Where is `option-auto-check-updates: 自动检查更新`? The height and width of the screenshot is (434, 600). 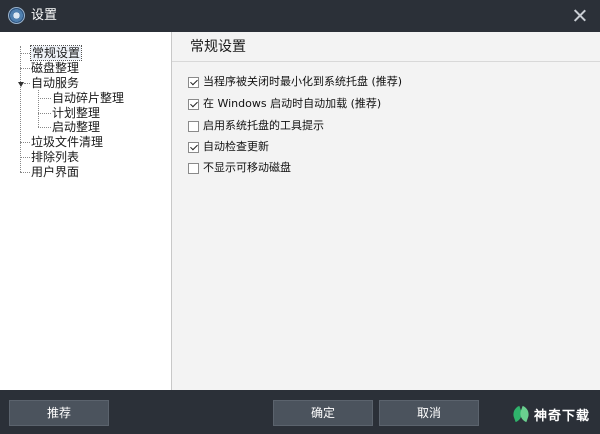 option-auto-check-updates: 自动检查更新 is located at coordinates (228, 147).